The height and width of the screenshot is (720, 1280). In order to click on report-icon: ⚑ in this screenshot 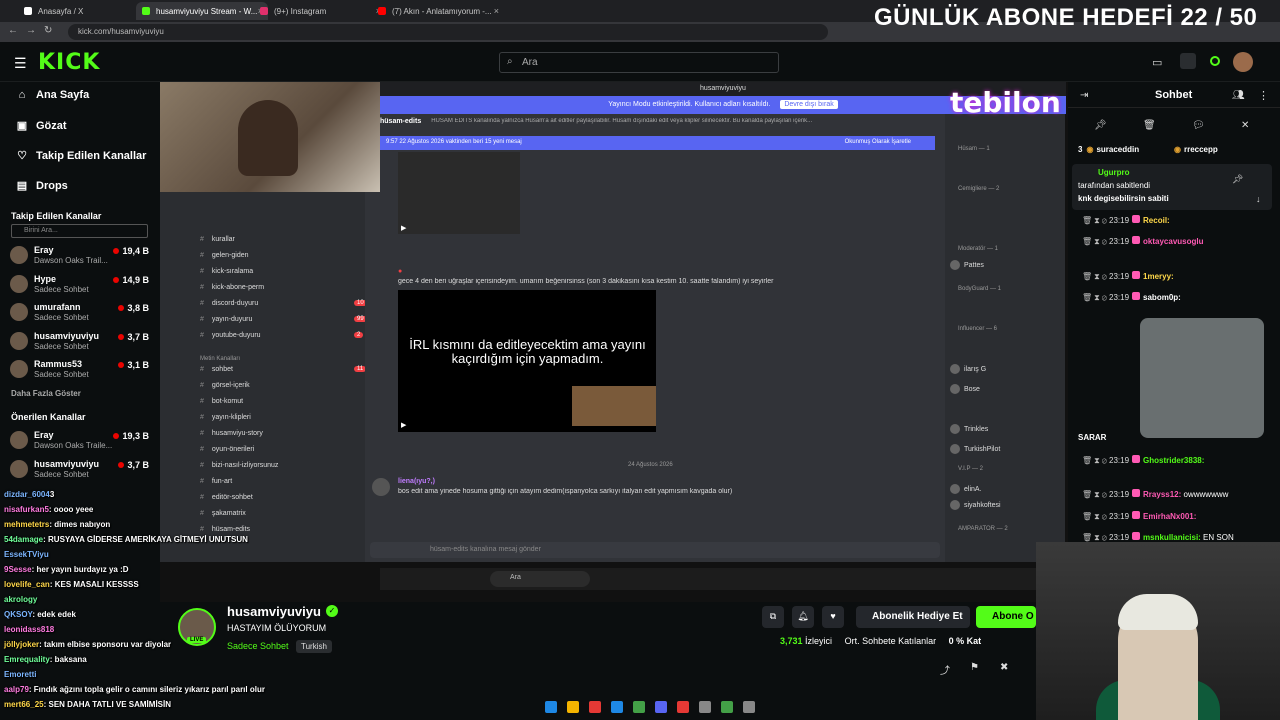, I will do `click(974, 667)`.